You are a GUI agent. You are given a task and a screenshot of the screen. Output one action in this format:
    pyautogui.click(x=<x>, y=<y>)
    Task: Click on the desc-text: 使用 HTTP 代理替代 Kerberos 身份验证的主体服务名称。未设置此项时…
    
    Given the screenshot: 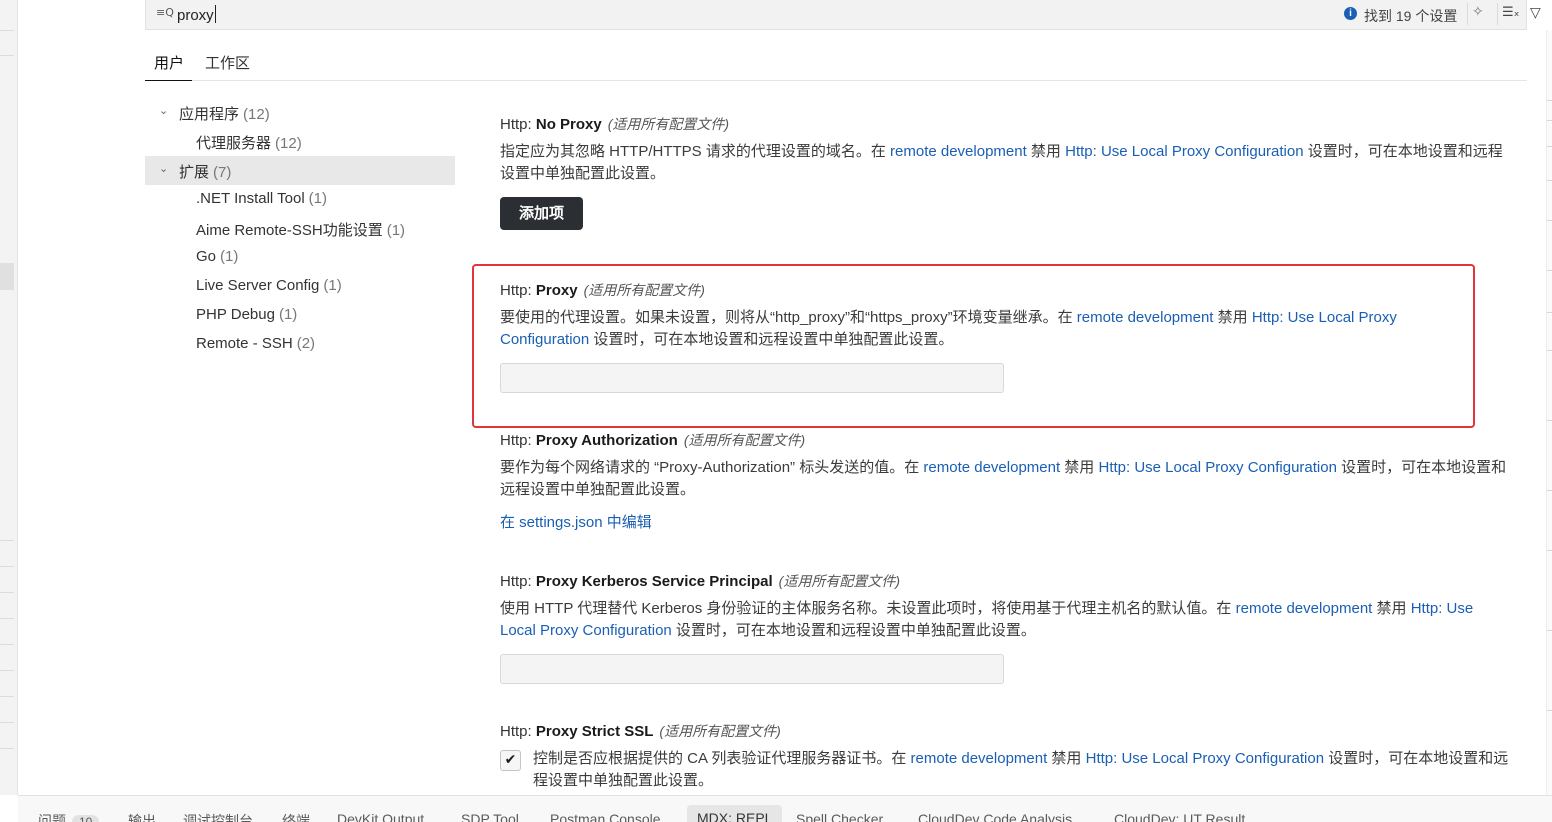 What is the action you would take?
    pyautogui.click(x=868, y=608)
    